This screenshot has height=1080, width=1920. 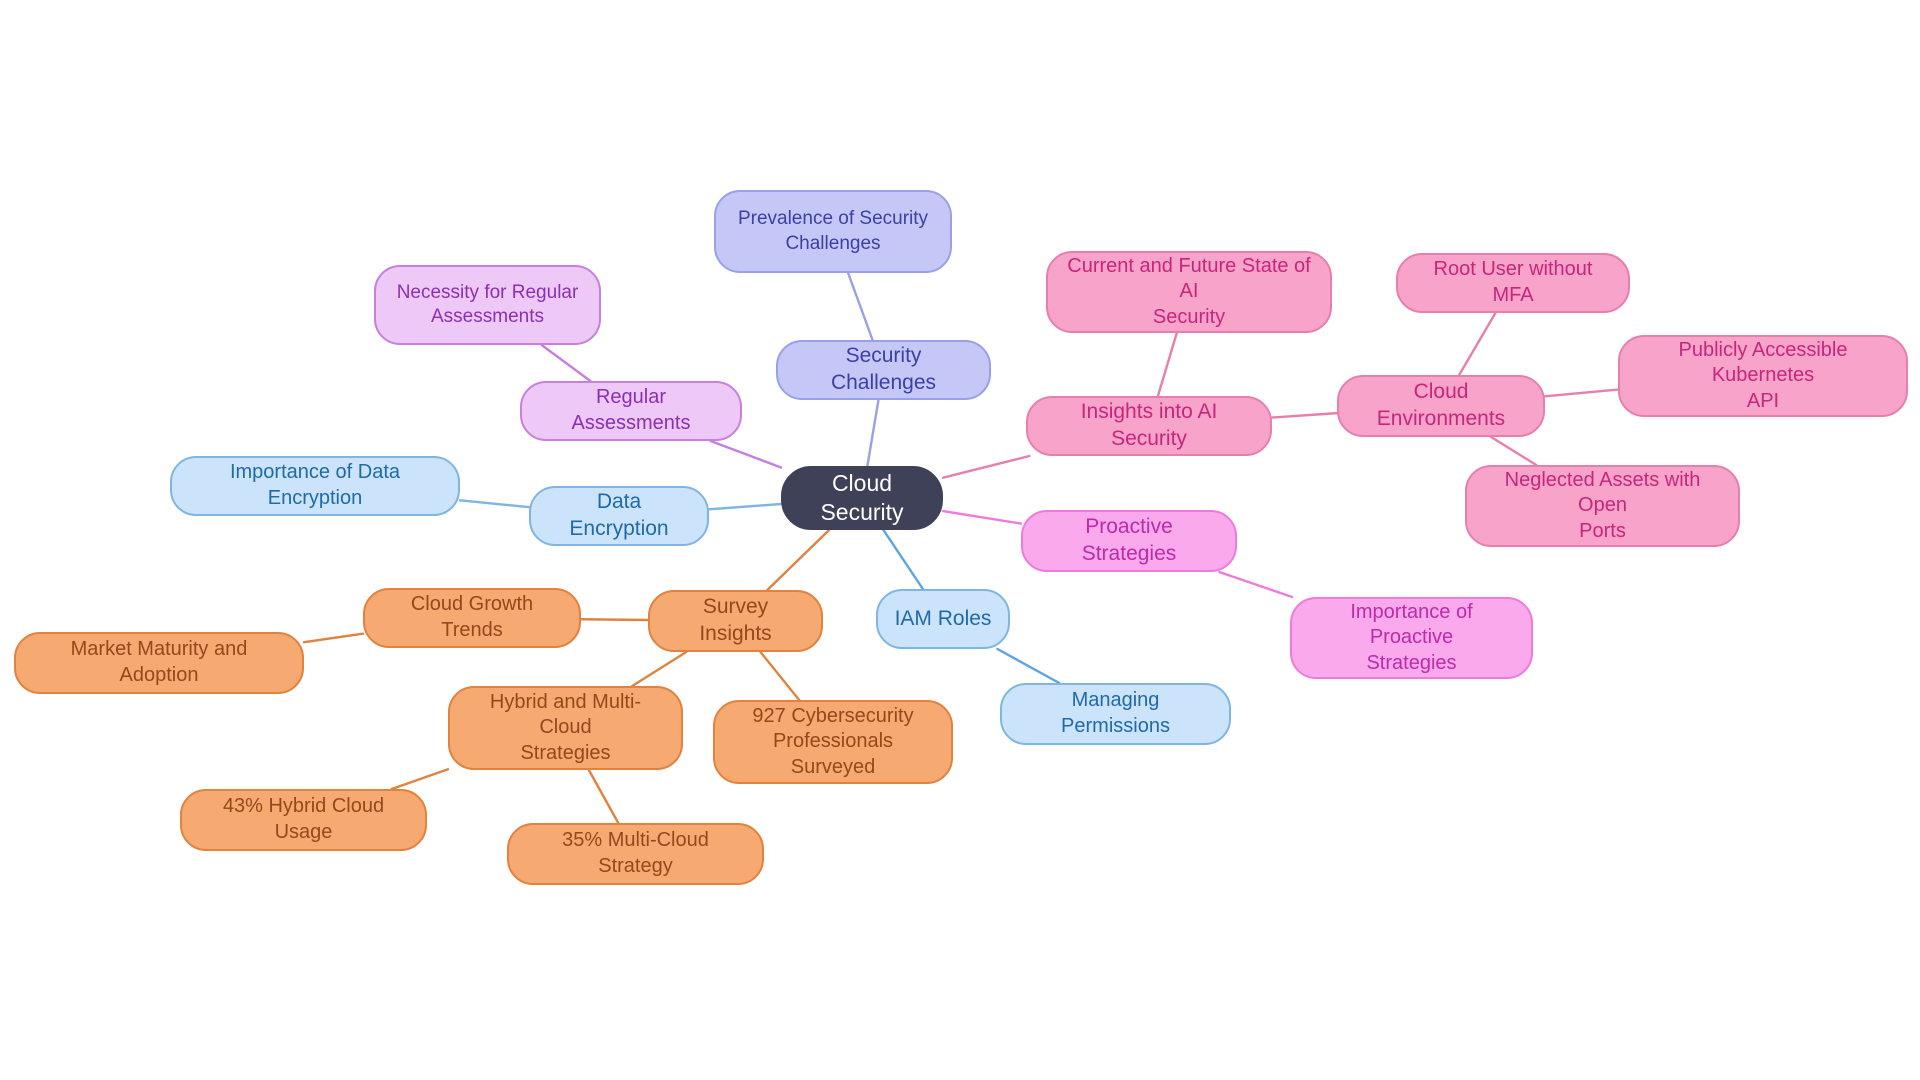 I want to click on mindmap-node-hybrid_multicloud: Hybrid and Multi-Cloud Strategies, so click(x=565, y=728).